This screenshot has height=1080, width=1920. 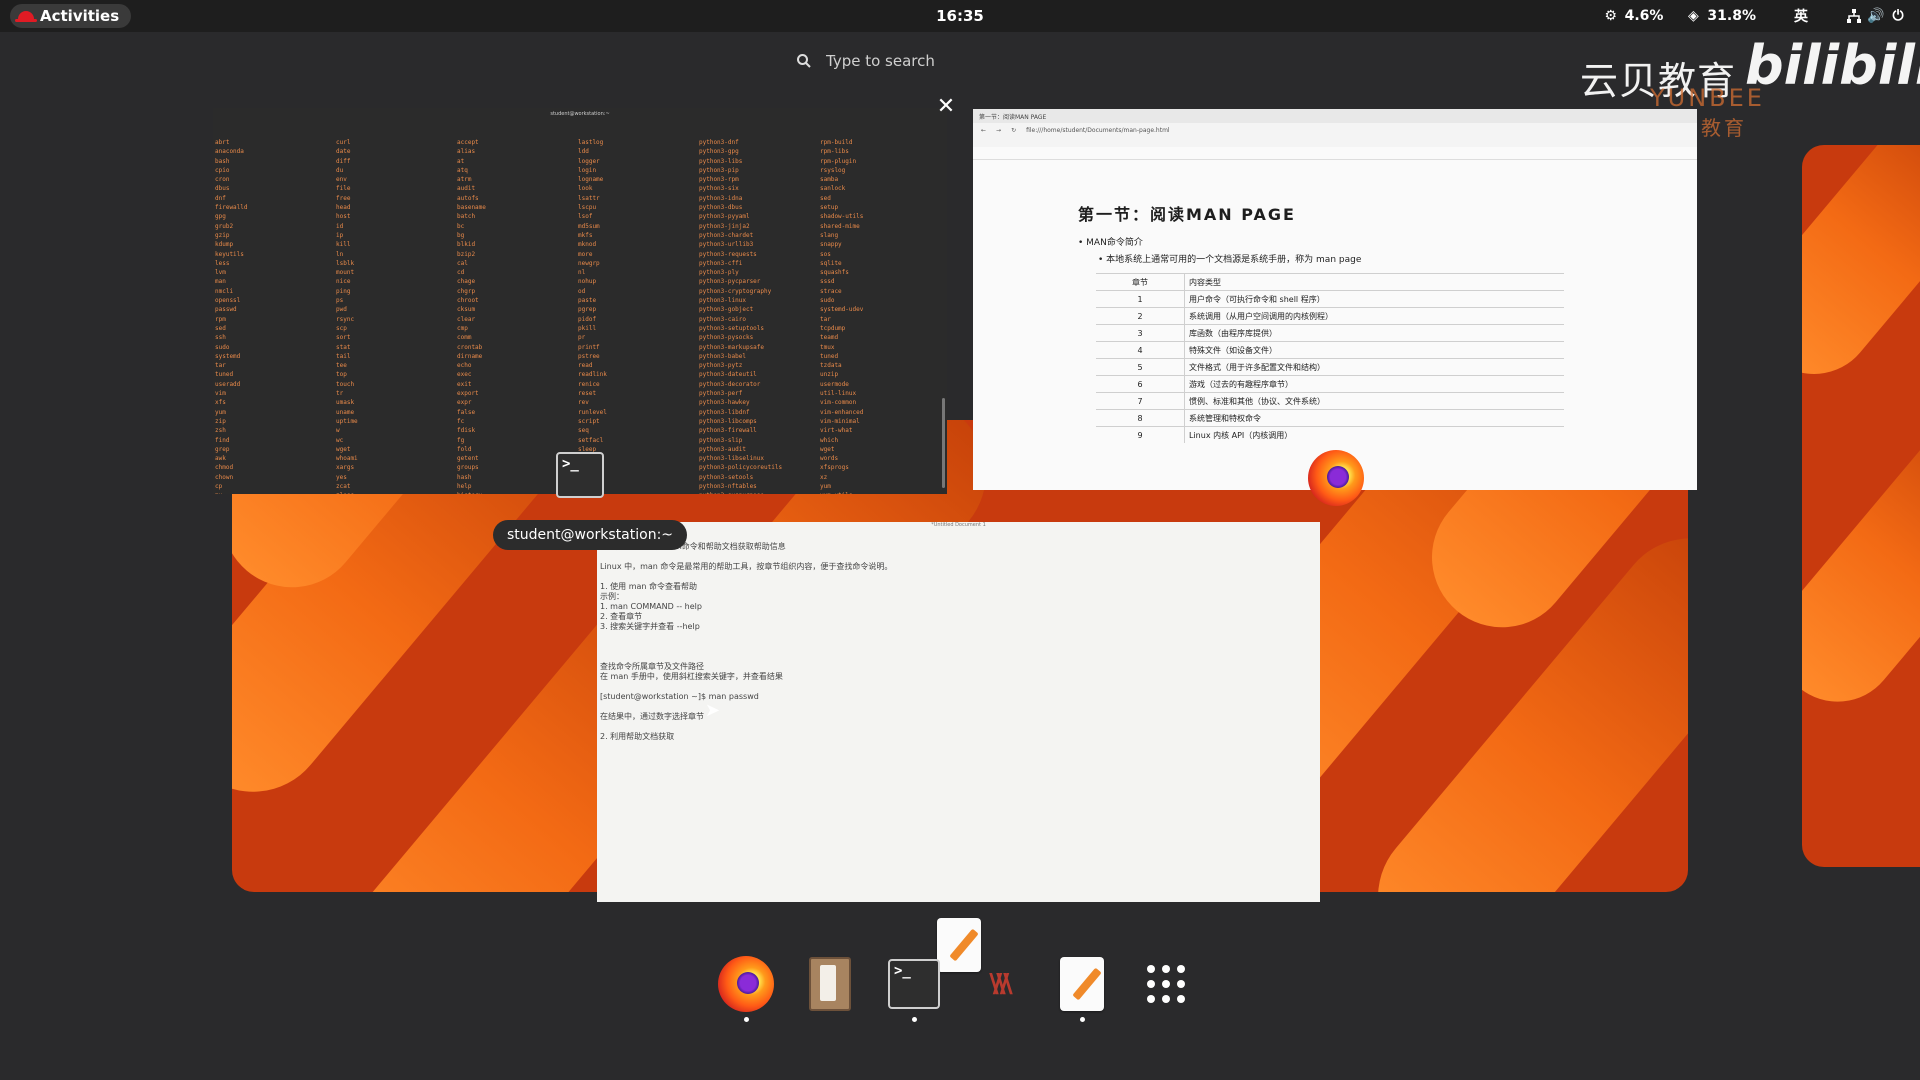 I want to click on terminal-line: python3-policycoreutils, so click(x=741, y=468).